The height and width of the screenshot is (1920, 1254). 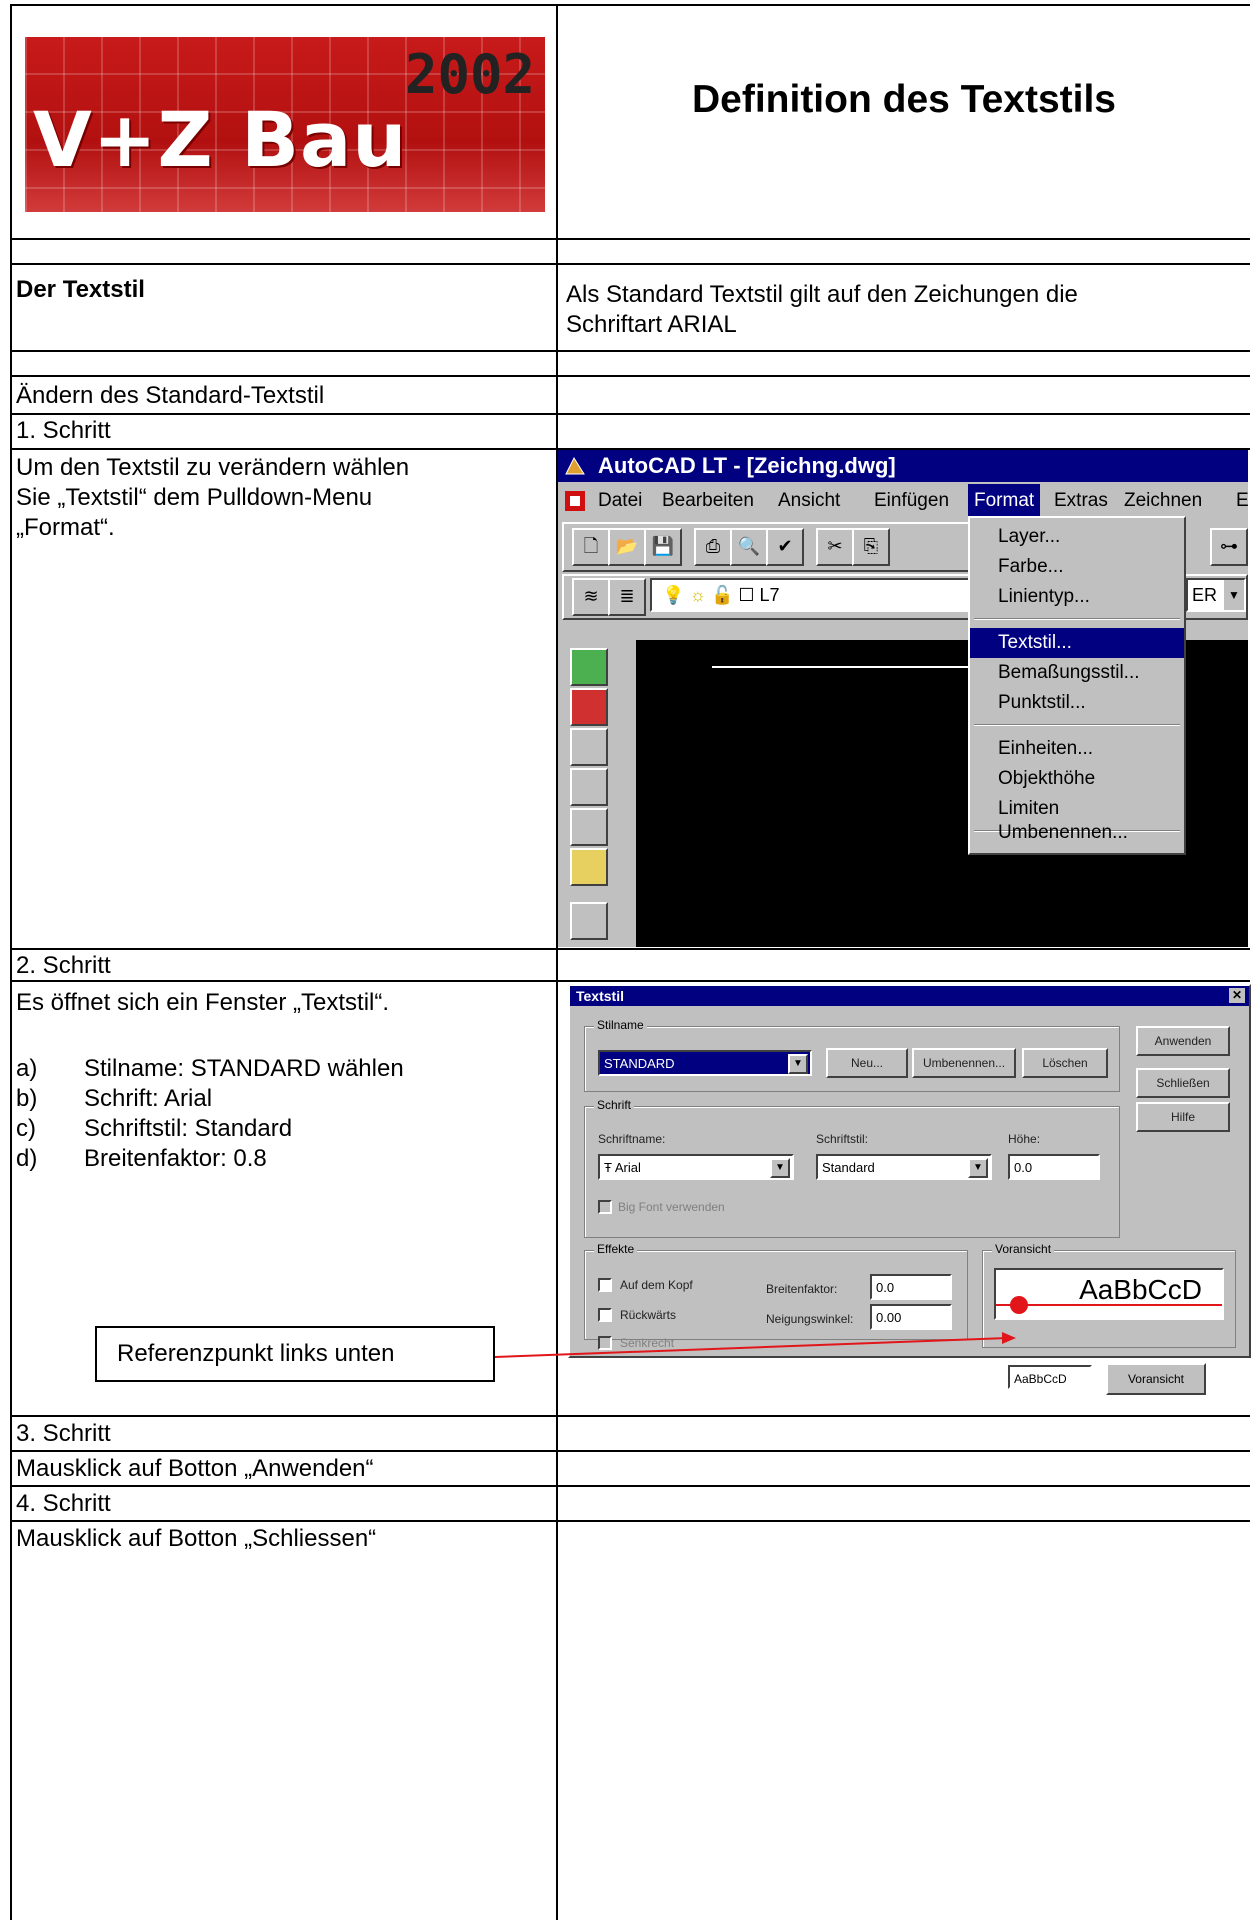 What do you see at coordinates (220, 139) in the screenshot?
I see `logo-brand: V+Z Bau` at bounding box center [220, 139].